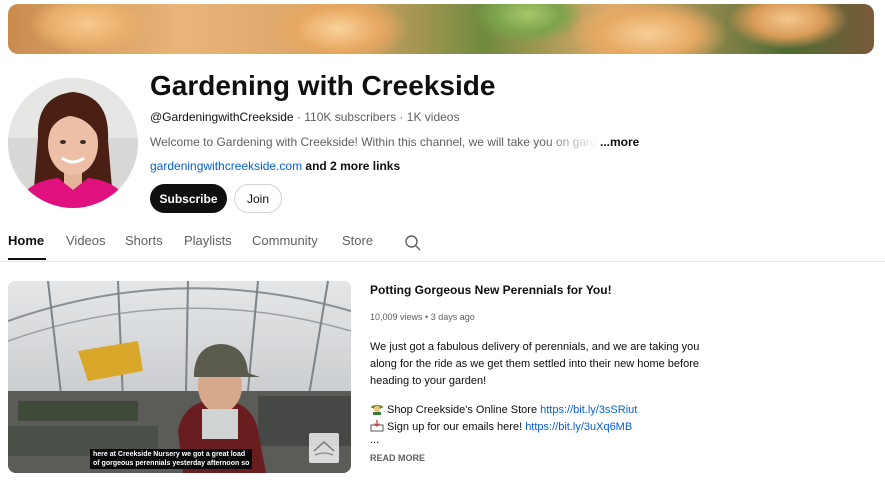 This screenshot has height=484, width=885. Describe the element at coordinates (208, 240) in the screenshot. I see `tab-playlists: Playlists` at that location.